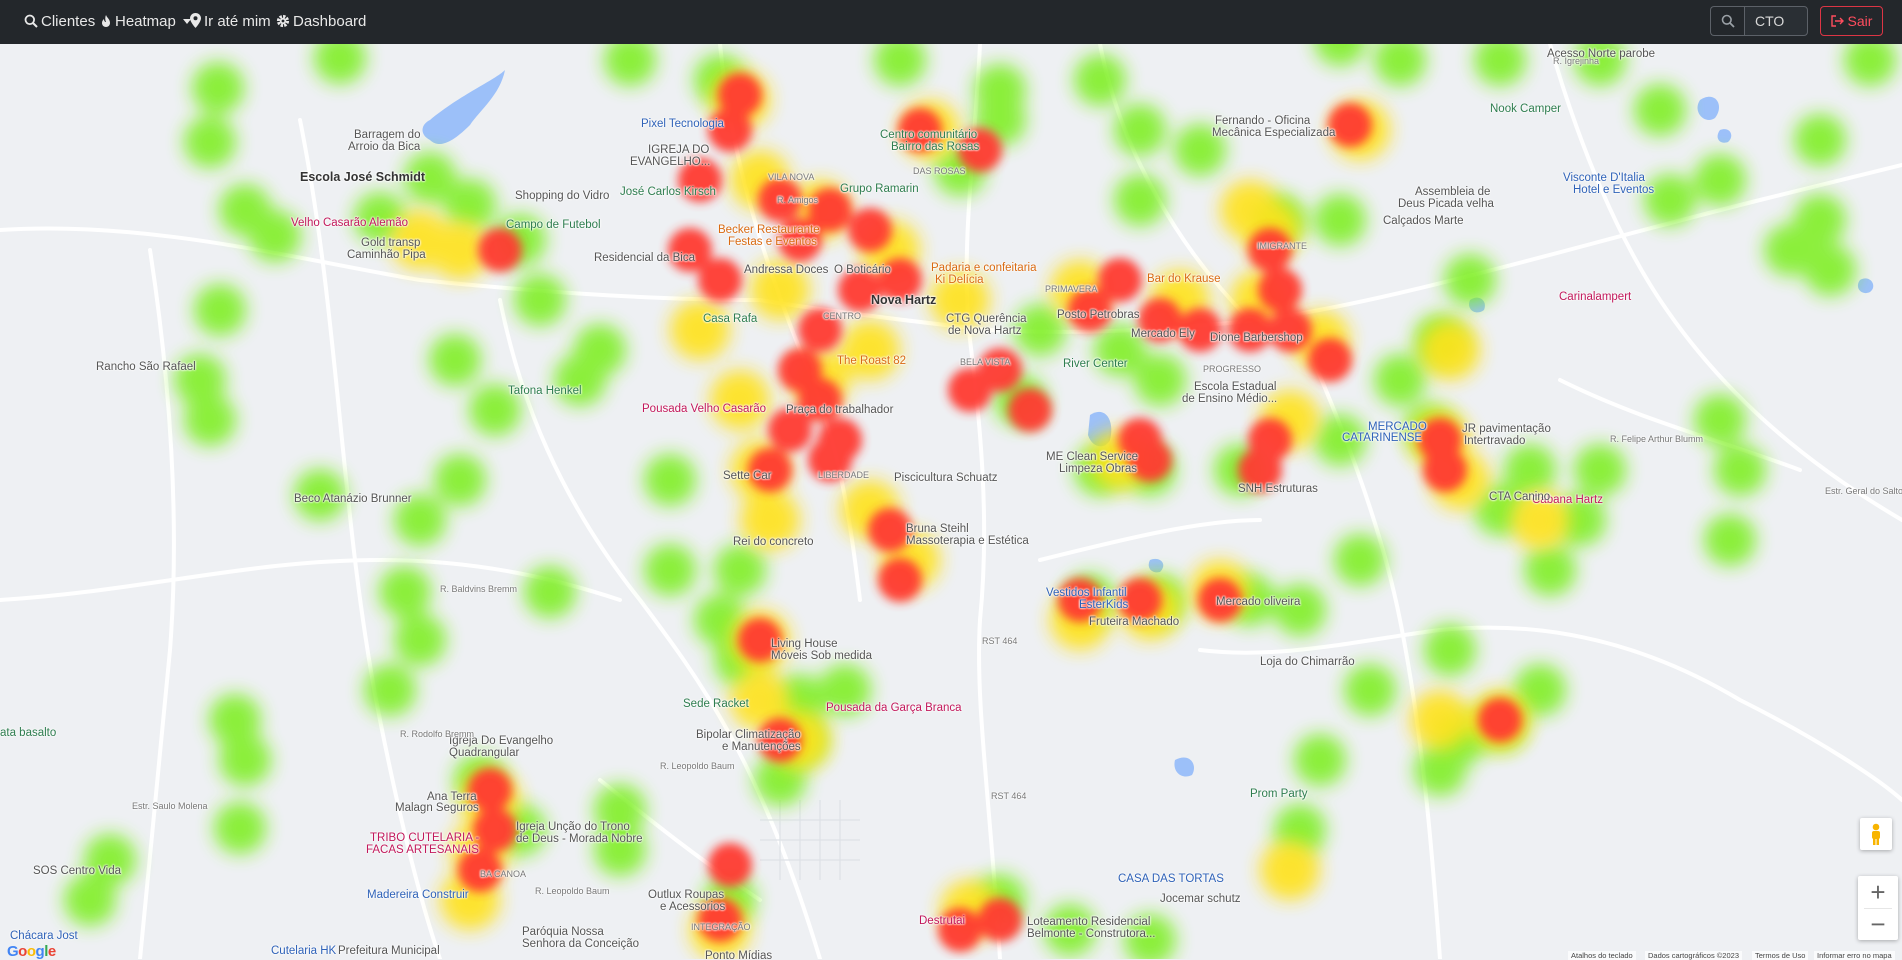  I want to click on place-label: Outlux Roupas, so click(686, 895).